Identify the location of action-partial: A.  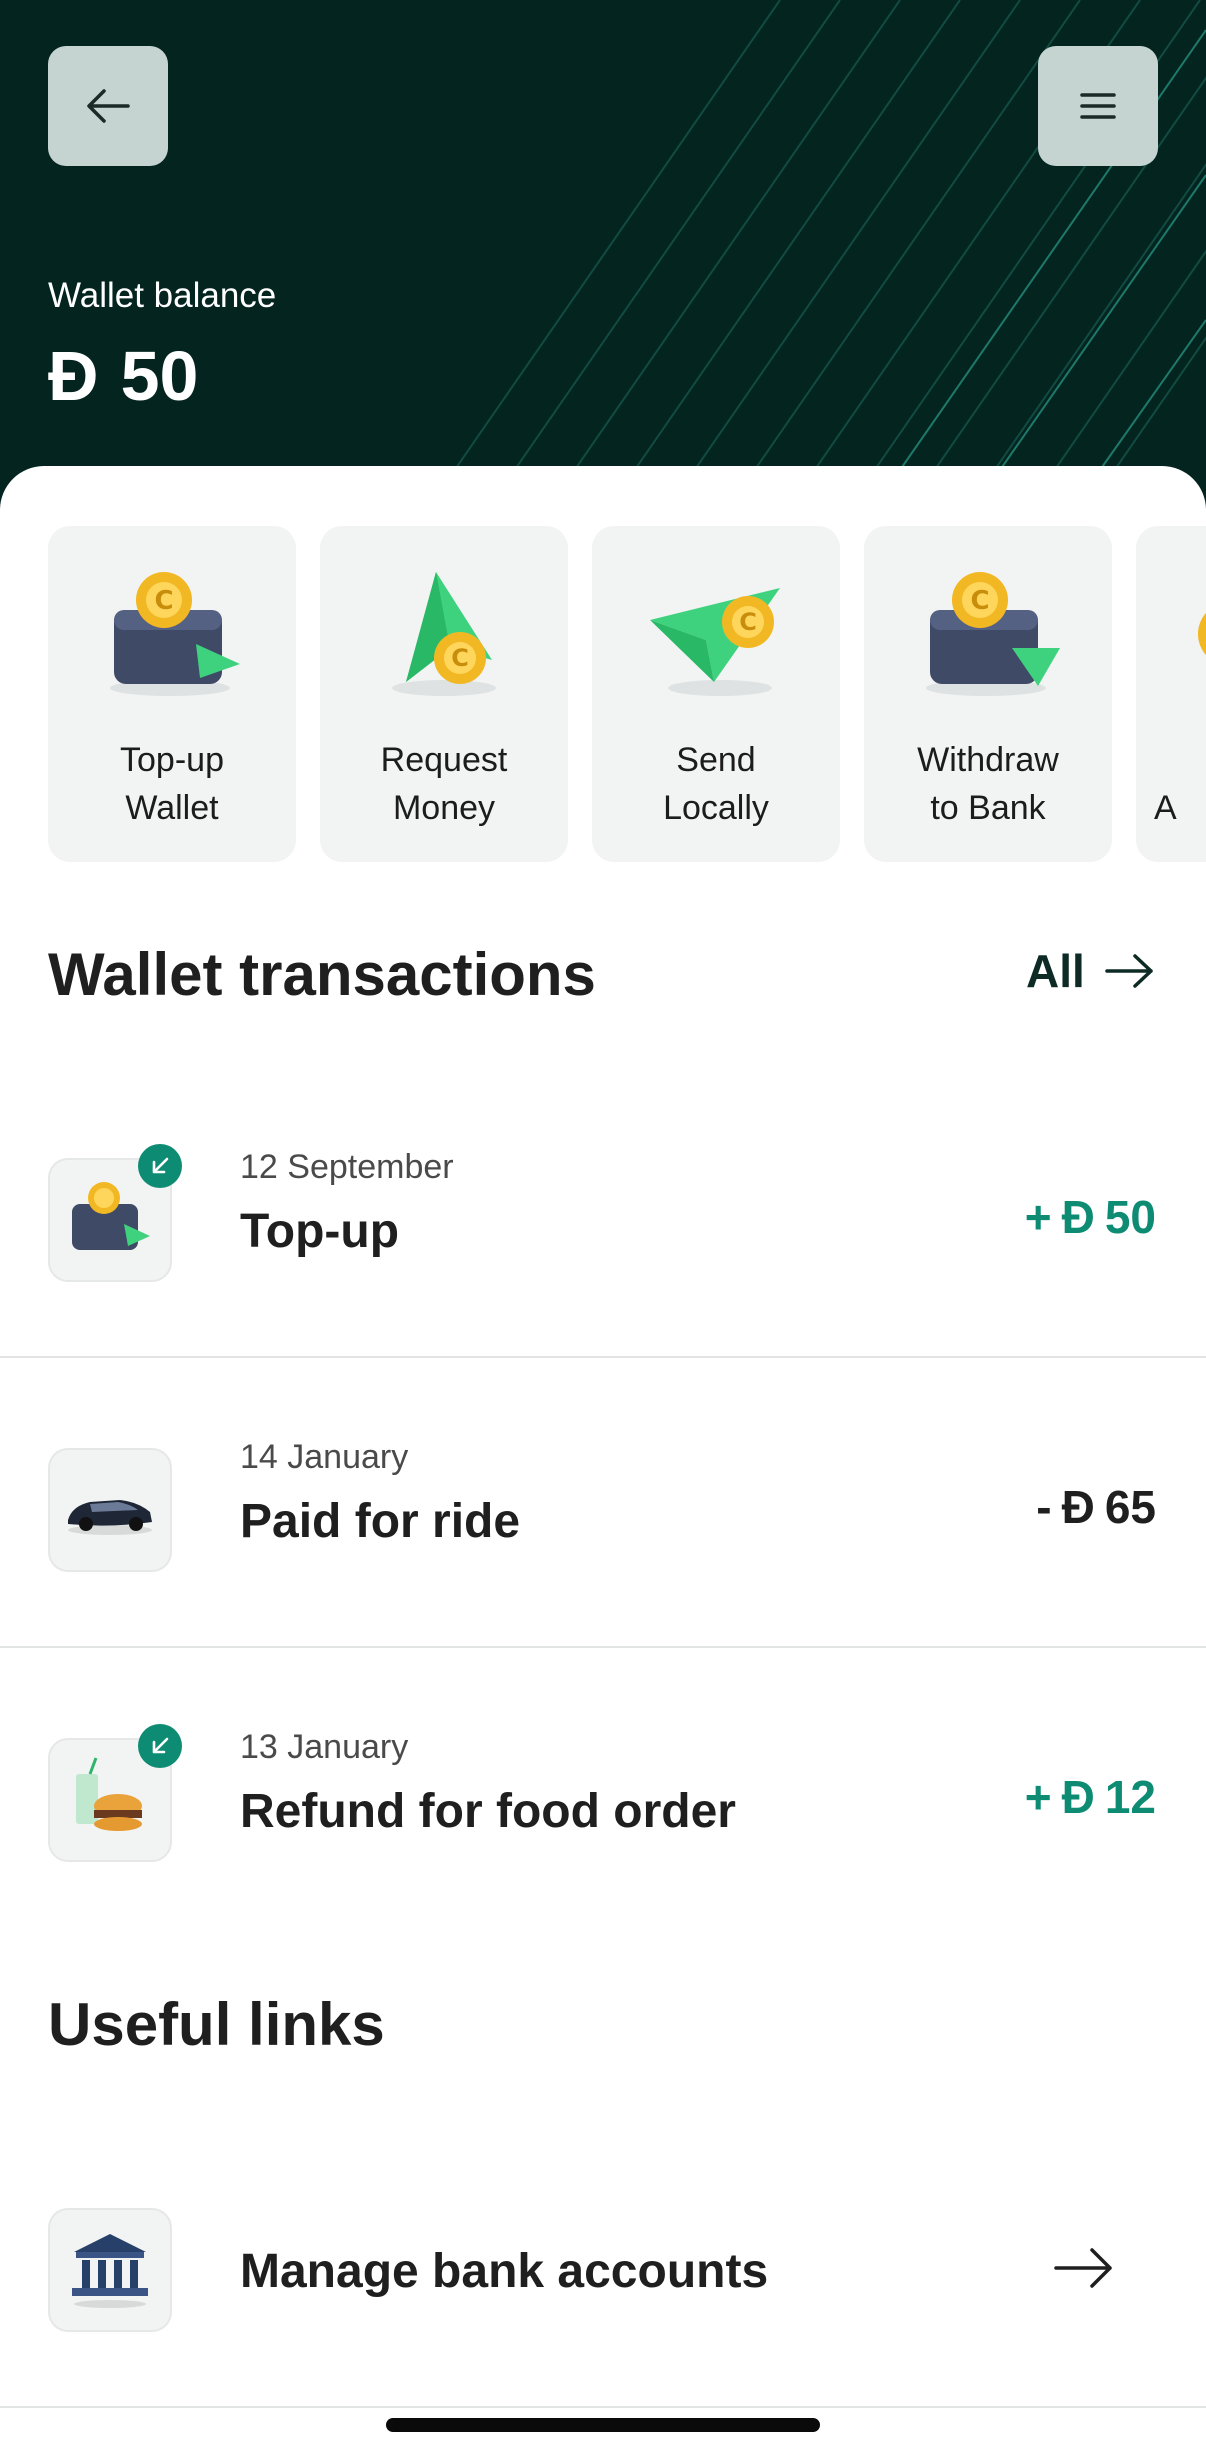
(1171, 694).